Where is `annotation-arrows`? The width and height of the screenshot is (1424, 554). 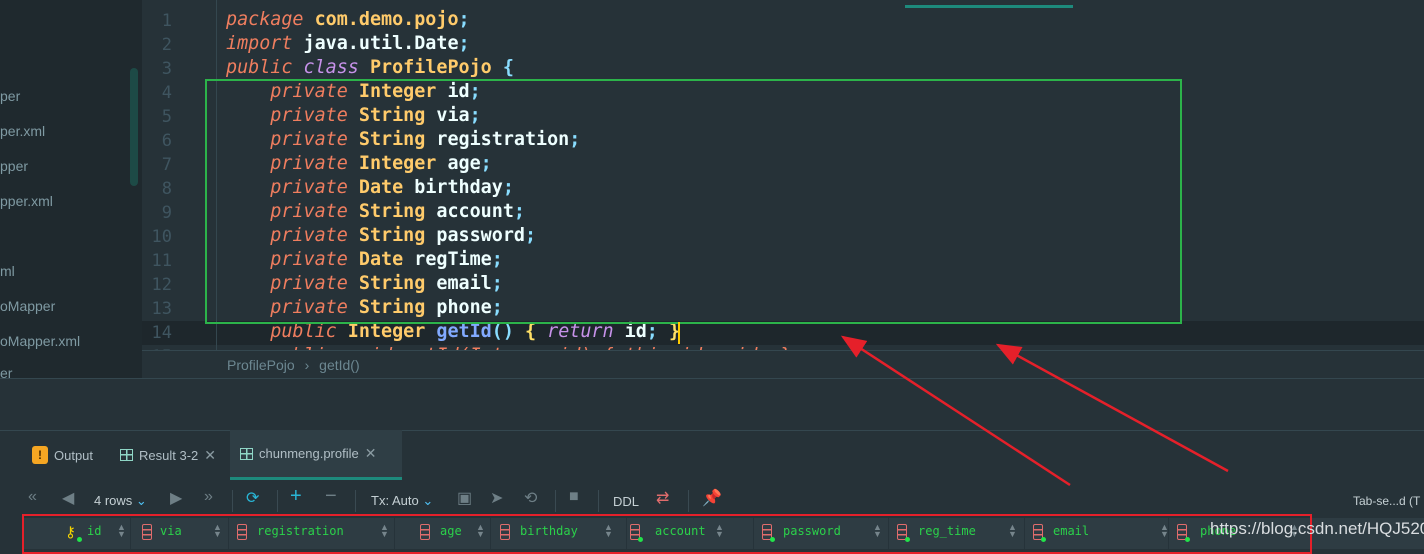 annotation-arrows is located at coordinates (1034, 411).